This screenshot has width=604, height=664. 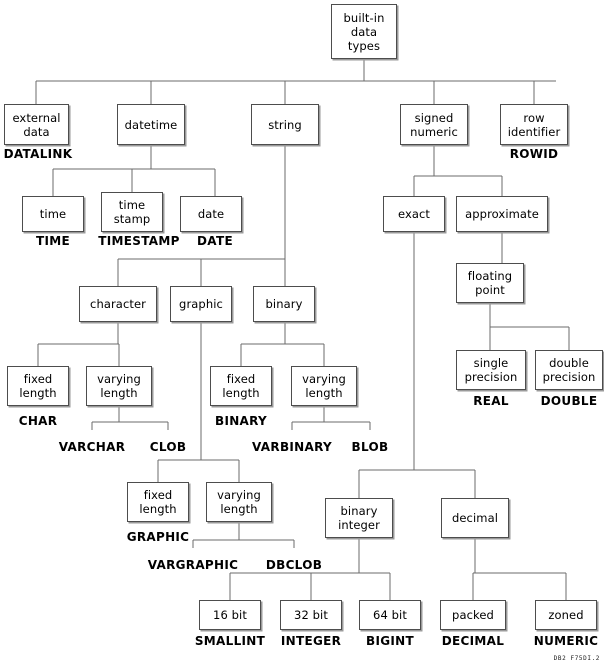 I want to click on sql-type-name-varbinary: VARBINARY, so click(x=292, y=447).